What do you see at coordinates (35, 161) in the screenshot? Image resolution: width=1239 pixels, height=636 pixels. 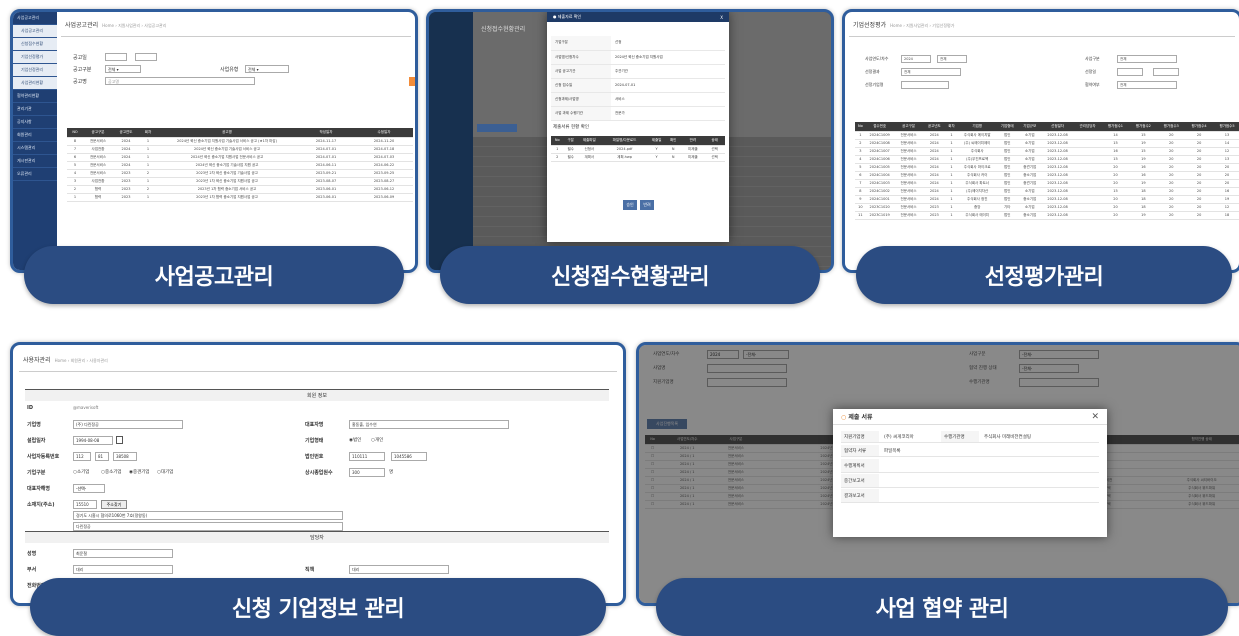 I see `sidebar-item: 게시판관리` at bounding box center [35, 161].